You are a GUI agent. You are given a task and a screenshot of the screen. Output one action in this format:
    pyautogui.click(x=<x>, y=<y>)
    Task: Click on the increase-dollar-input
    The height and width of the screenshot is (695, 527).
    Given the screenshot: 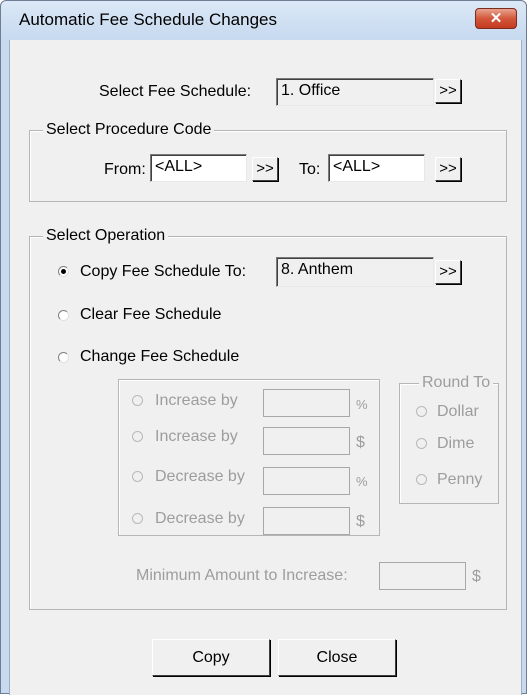 What is the action you would take?
    pyautogui.click(x=306, y=441)
    